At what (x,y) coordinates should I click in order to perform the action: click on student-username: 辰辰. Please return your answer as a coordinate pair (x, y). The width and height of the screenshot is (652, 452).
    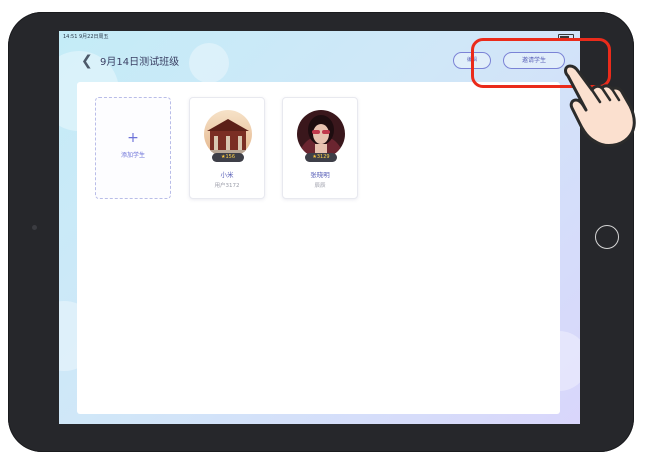
    Looking at the image, I should click on (320, 186).